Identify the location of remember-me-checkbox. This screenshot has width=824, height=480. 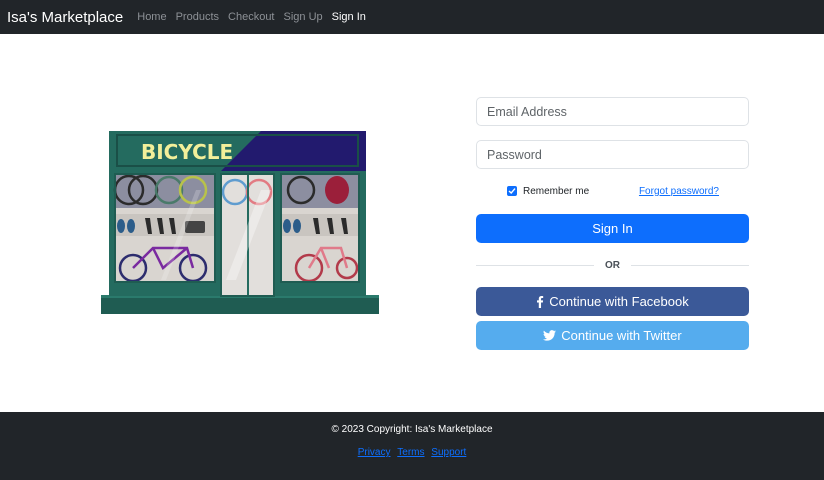
(512, 191).